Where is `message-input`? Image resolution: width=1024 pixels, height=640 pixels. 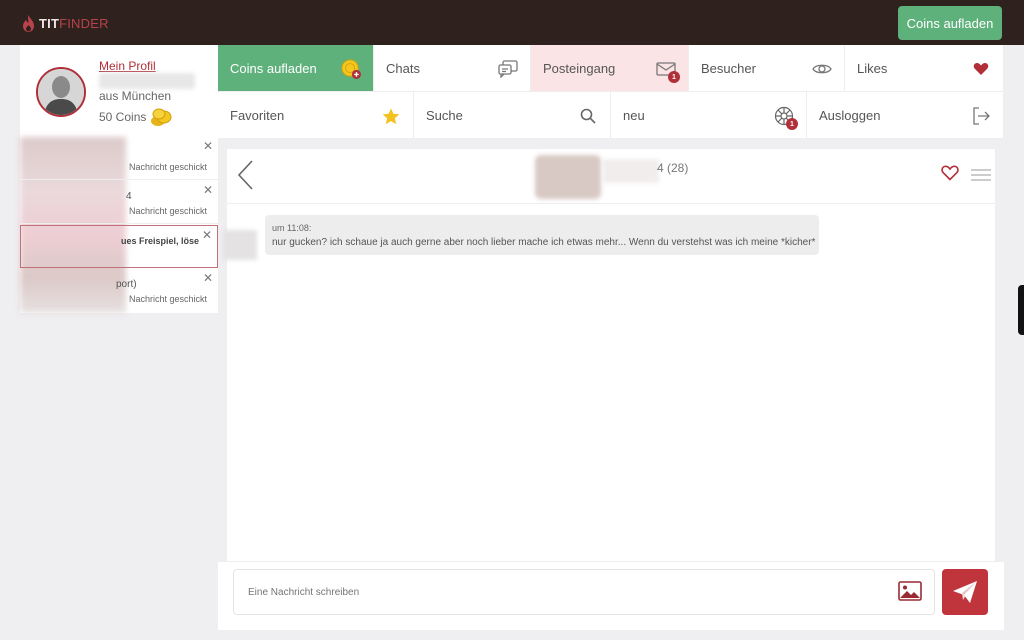
message-input is located at coordinates (584, 592).